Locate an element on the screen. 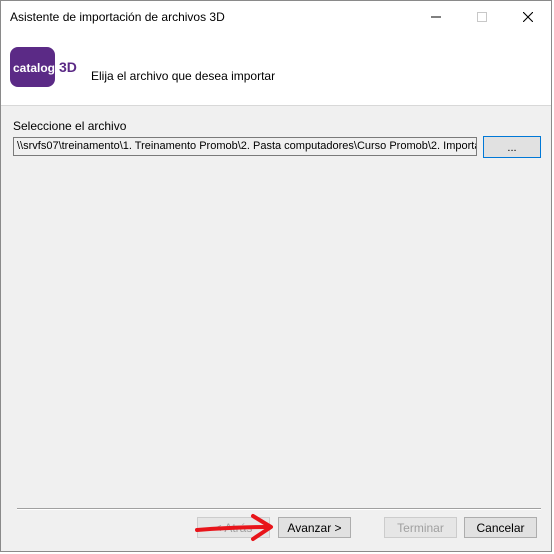 The width and height of the screenshot is (554, 554). cancel-button: Cancelar is located at coordinates (500, 527).